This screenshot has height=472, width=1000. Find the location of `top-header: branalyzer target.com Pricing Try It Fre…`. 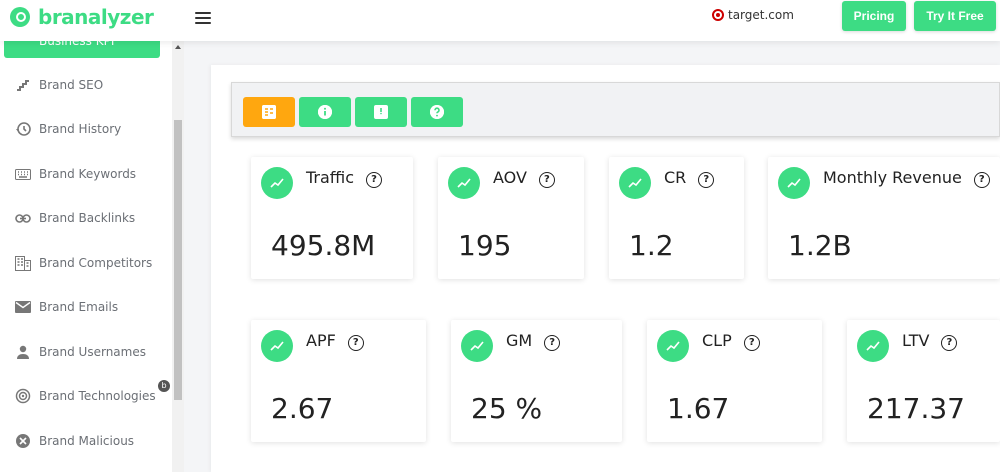

top-header: branalyzer target.com Pricing Try It Fre… is located at coordinates (500, 20).